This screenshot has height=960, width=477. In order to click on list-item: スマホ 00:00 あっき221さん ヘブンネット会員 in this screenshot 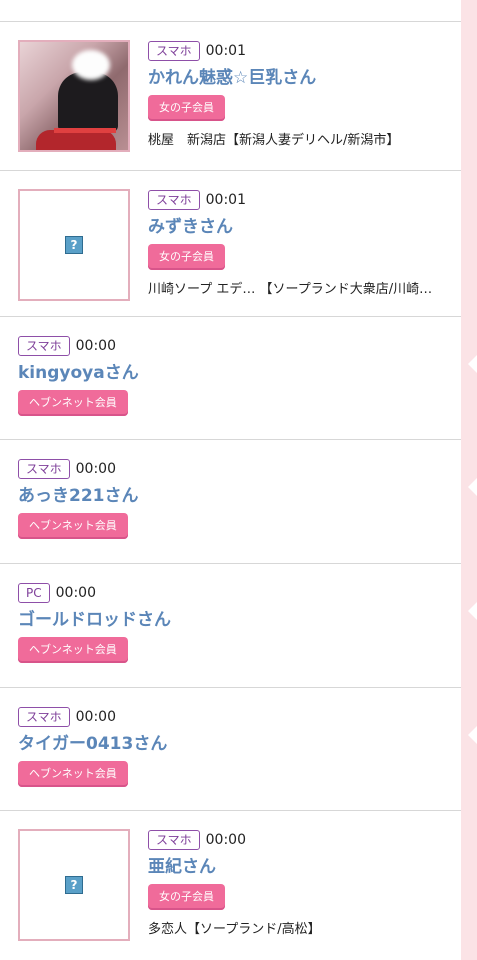, I will do `click(230, 502)`.